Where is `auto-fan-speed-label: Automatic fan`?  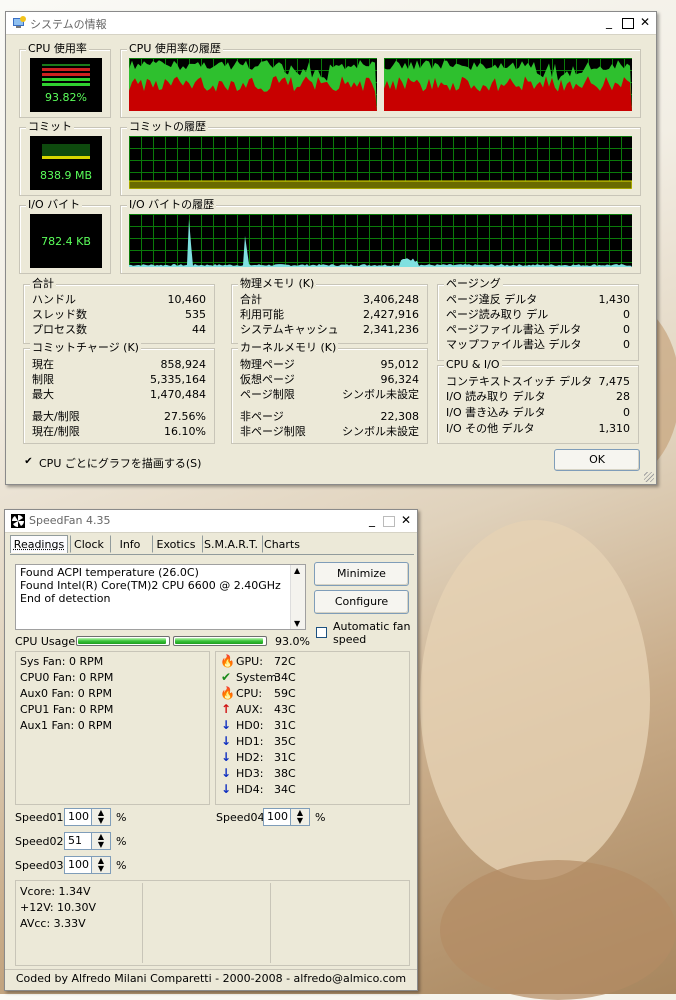
auto-fan-speed-label: Automatic fan is located at coordinates (372, 626).